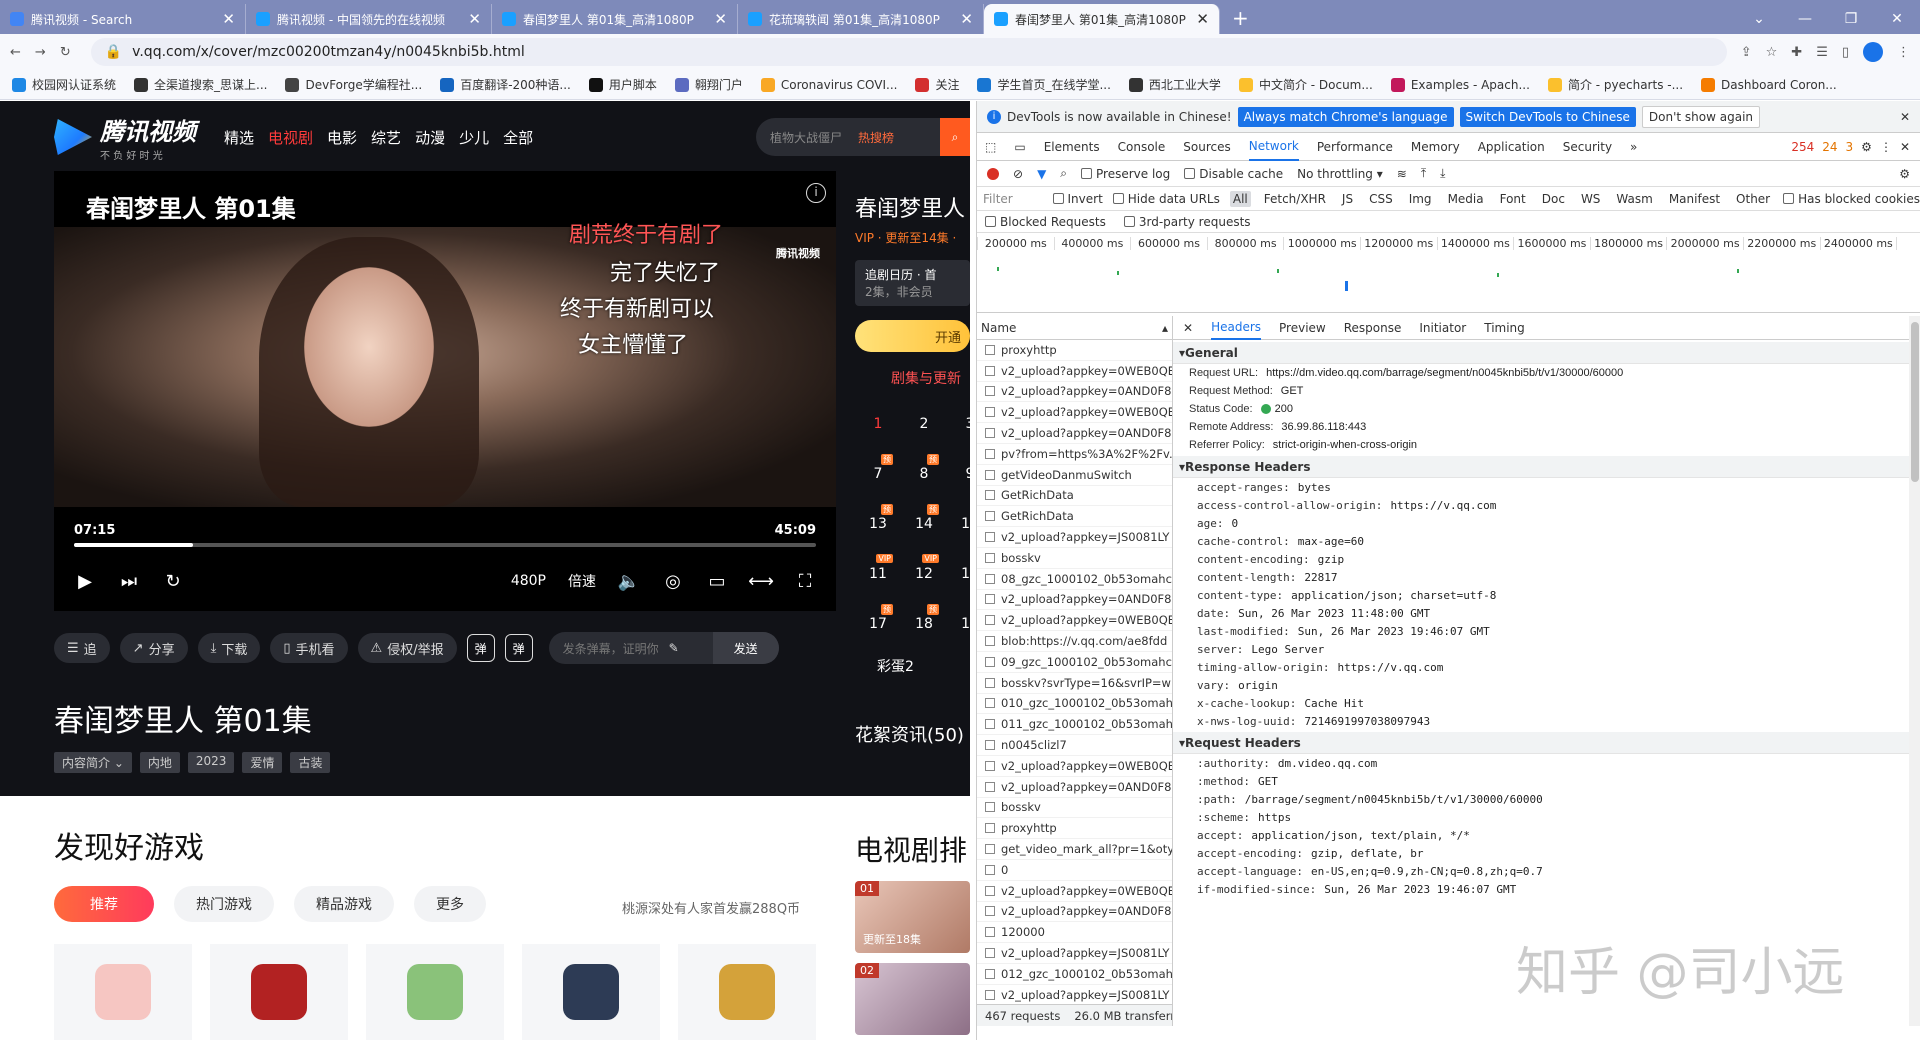 This screenshot has height=1040, width=1920. What do you see at coordinates (1074, 517) in the screenshot?
I see `request-row: GetRichData` at bounding box center [1074, 517].